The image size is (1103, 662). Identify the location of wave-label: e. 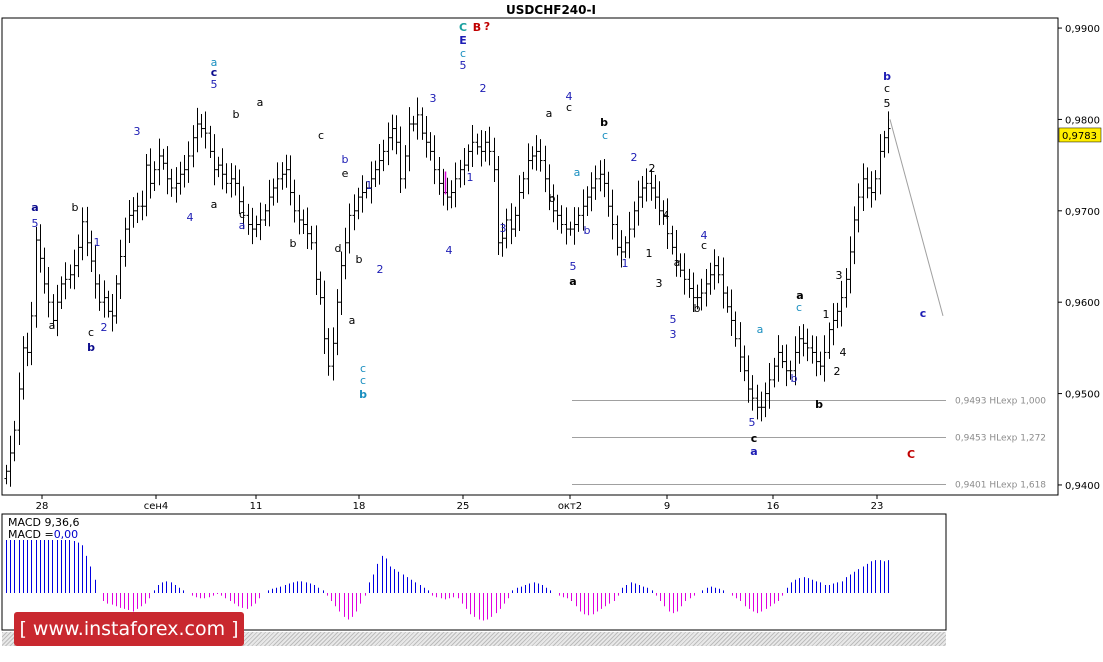
(345, 173).